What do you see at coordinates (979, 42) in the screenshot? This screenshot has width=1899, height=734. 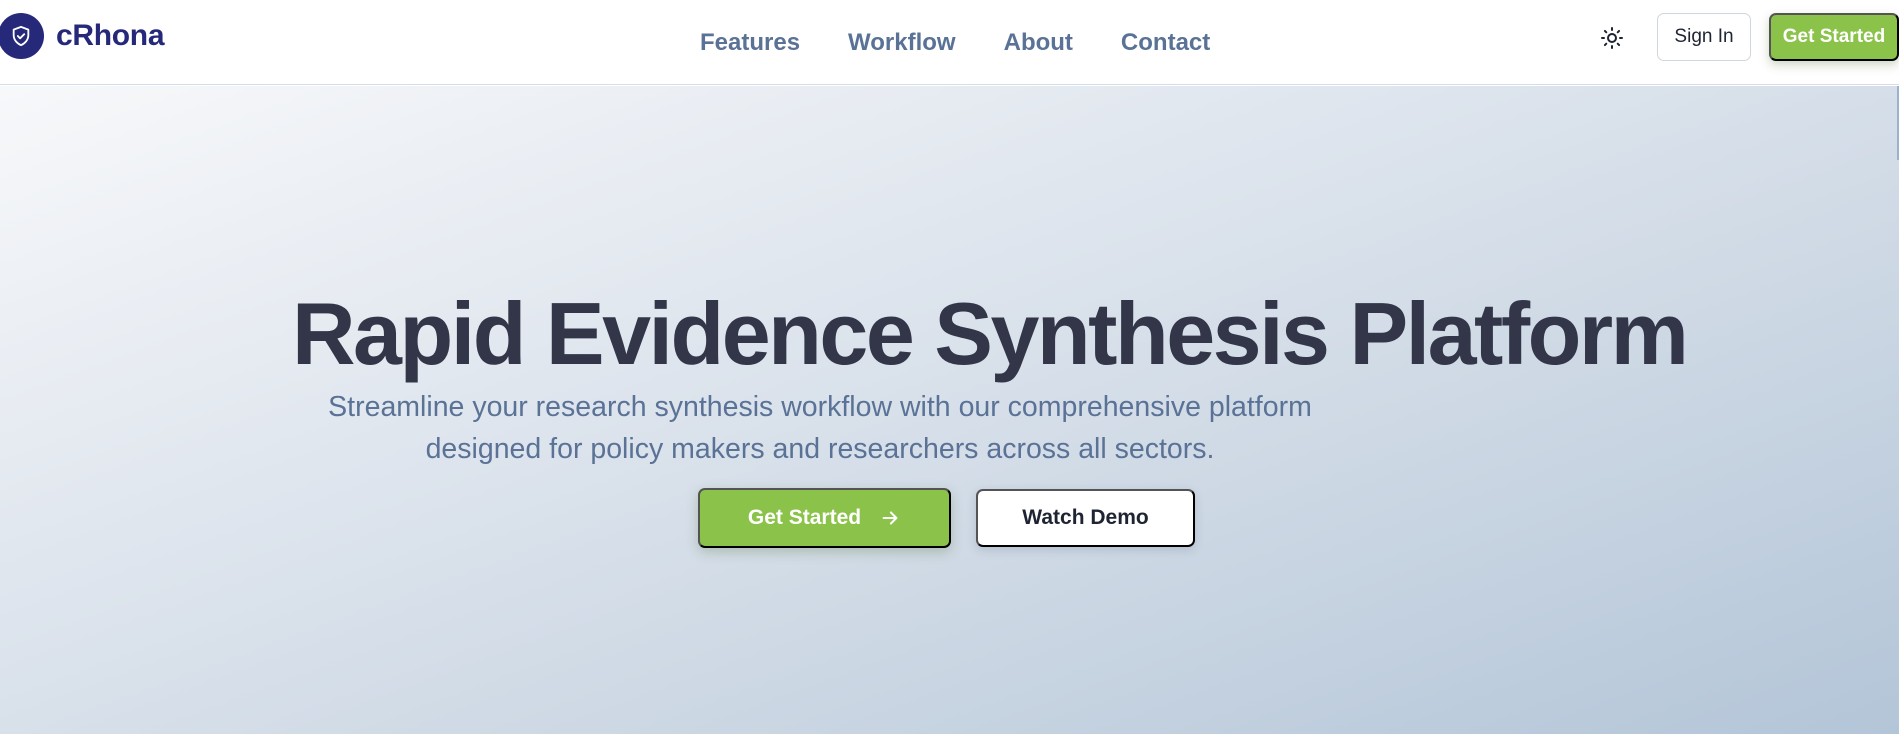 I see `main-nav: Features Workflow About Contact` at bounding box center [979, 42].